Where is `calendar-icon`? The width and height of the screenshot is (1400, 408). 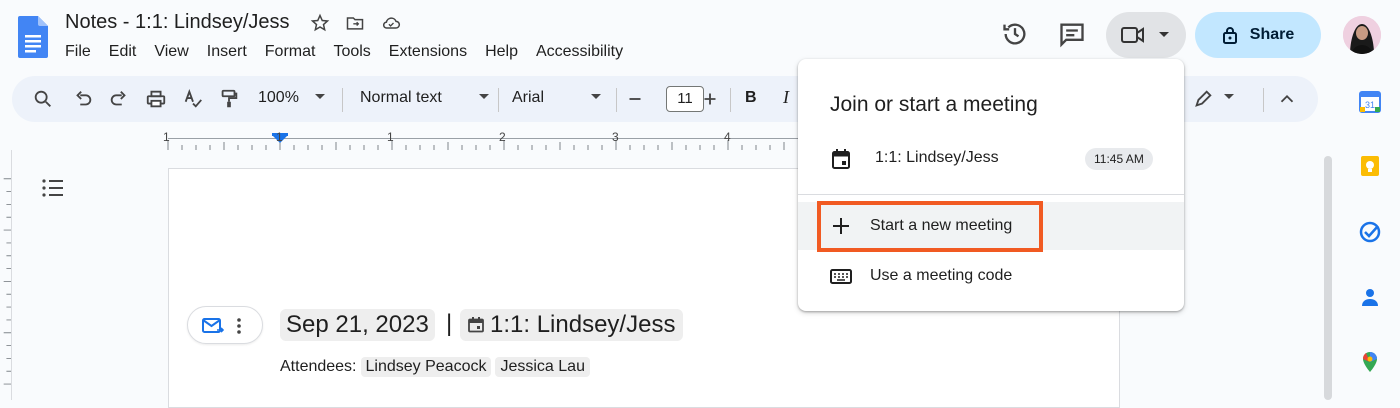 calendar-icon is located at coordinates (476, 325).